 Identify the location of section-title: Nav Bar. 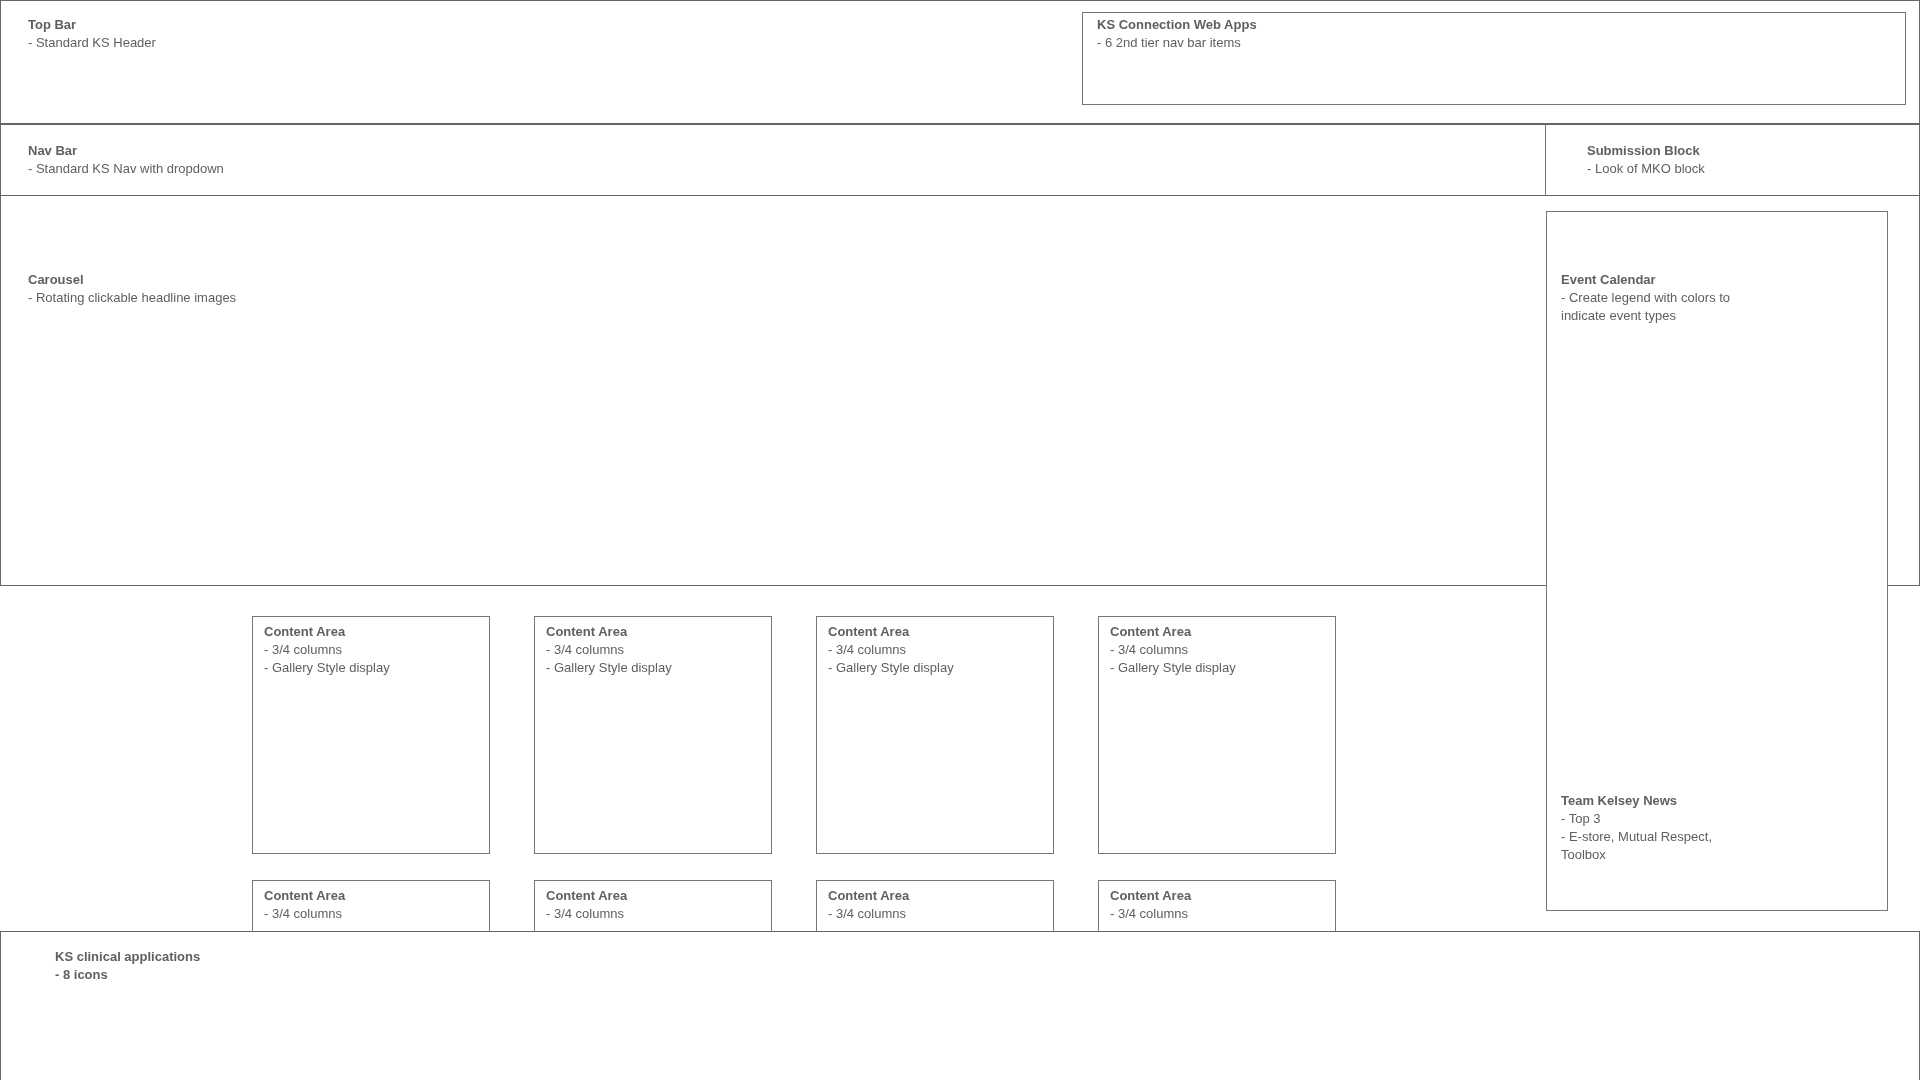
(53, 151).